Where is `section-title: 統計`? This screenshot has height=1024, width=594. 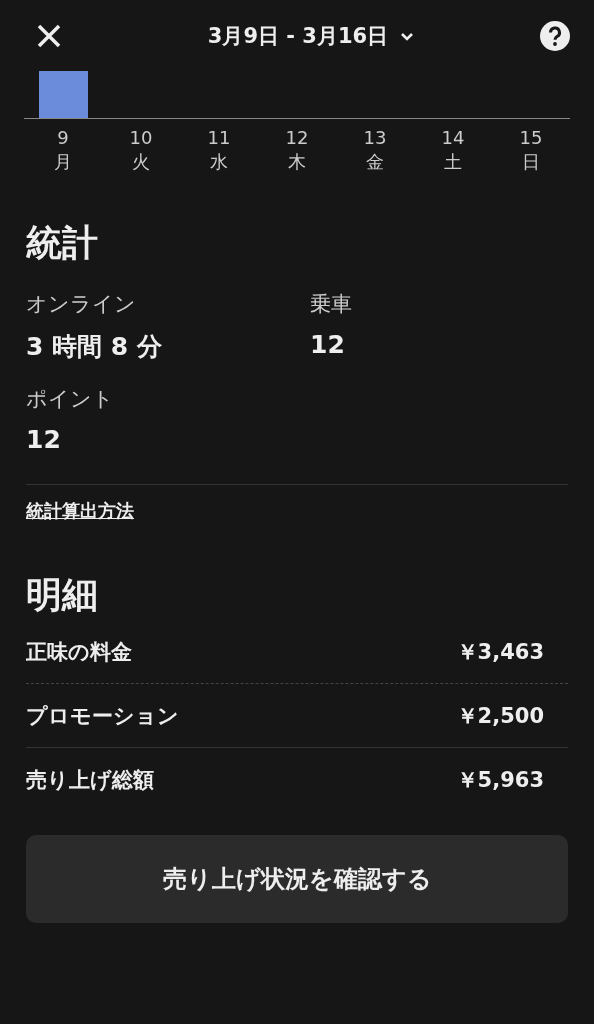 section-title: 統計 is located at coordinates (62, 243).